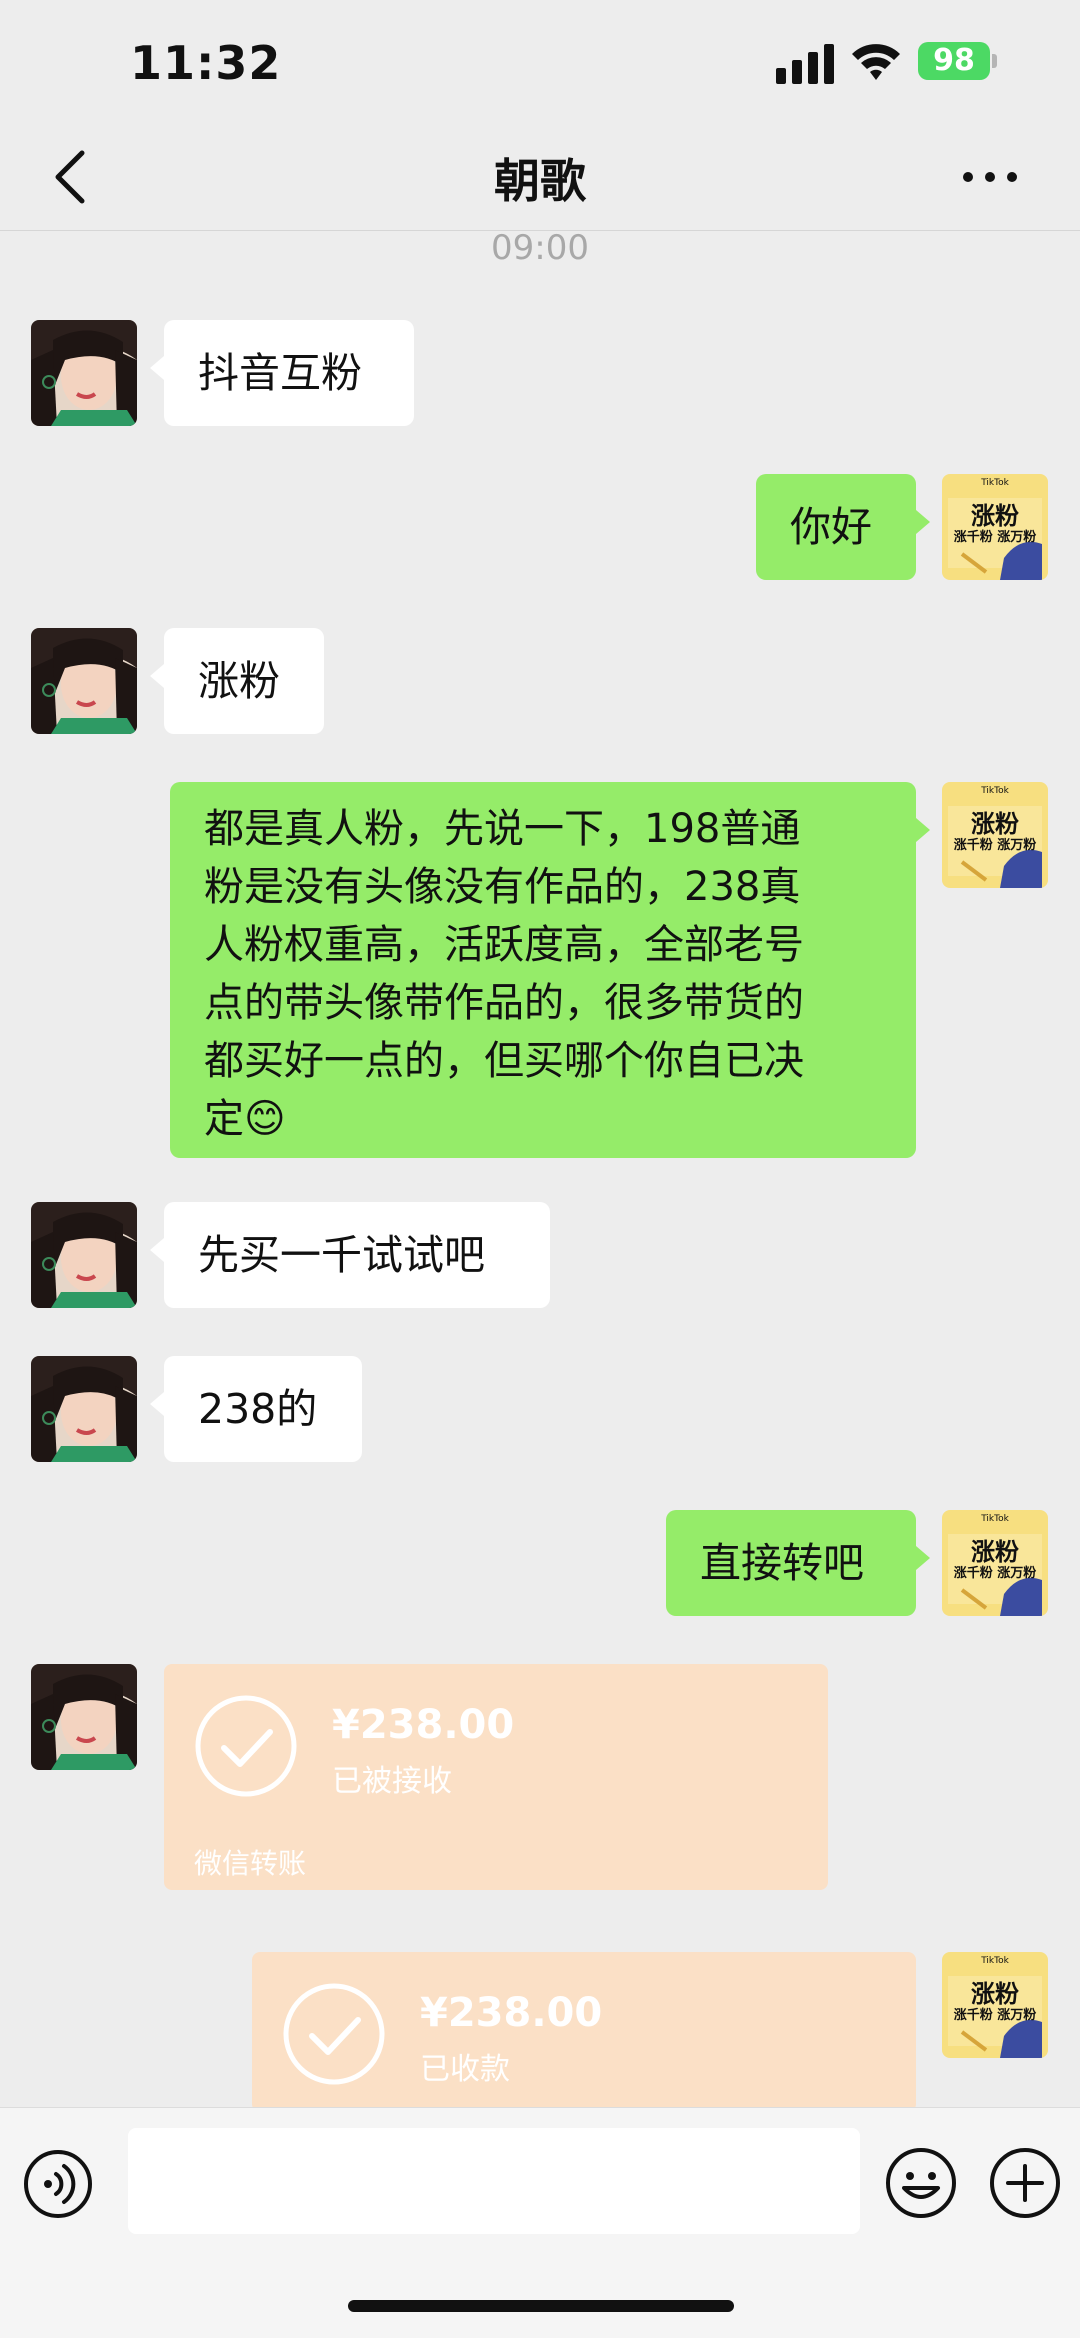  I want to click on transfer-card: ¥238.00 已收款, so click(584, 2032).